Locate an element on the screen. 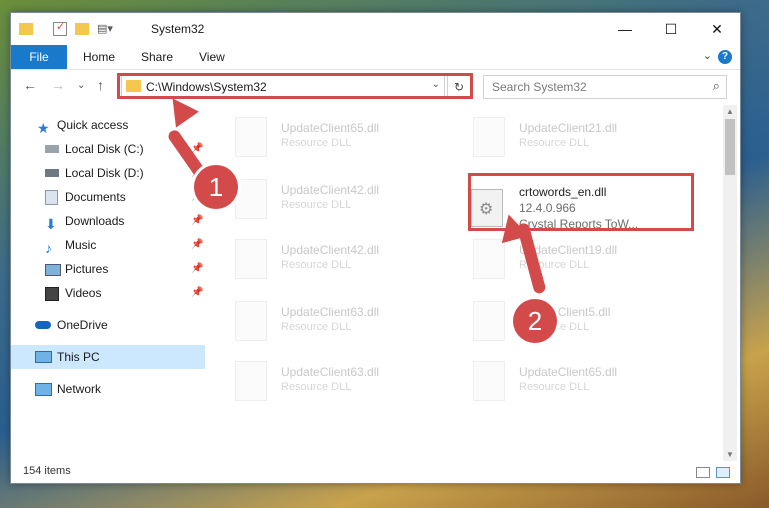  large-icons-view-icon is located at coordinates (723, 472).